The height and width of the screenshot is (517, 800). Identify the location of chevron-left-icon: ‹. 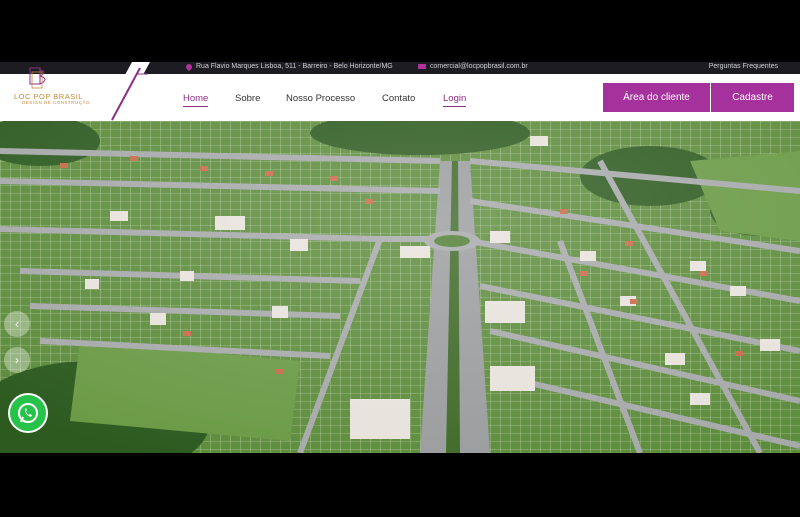
(17, 324).